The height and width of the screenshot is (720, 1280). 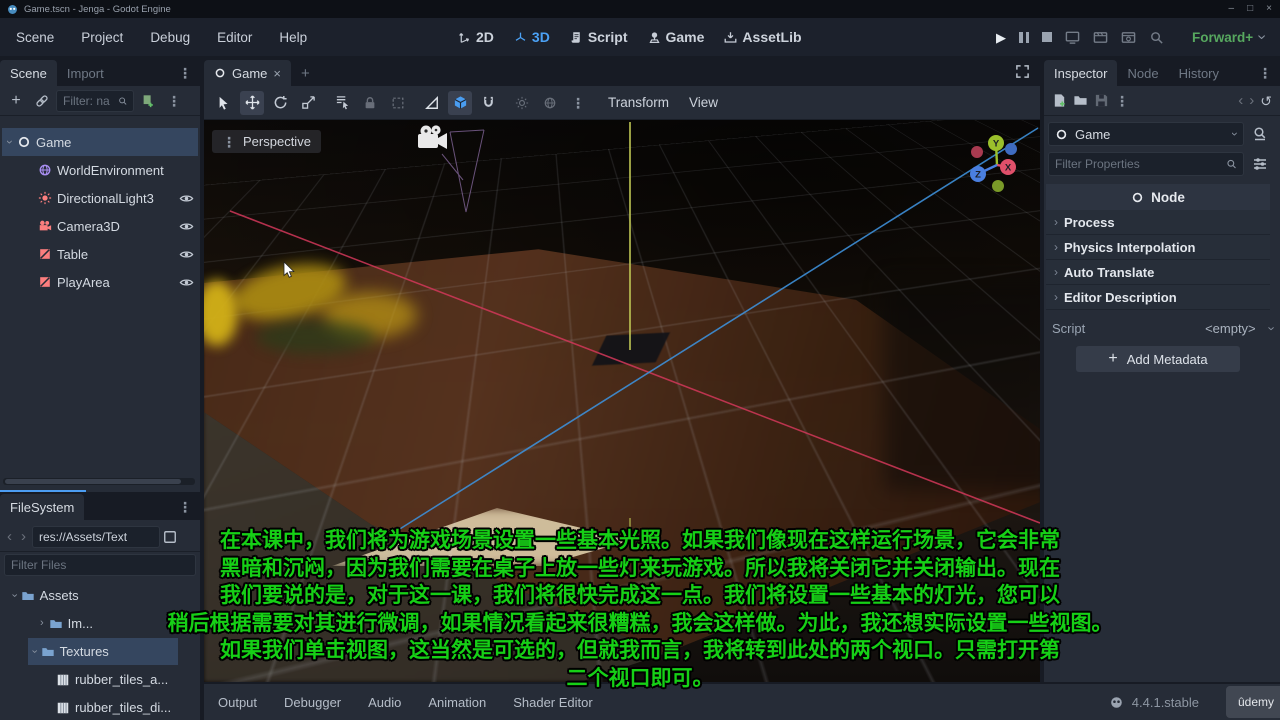 I want to click on pause-button, so click(x=1024, y=37).